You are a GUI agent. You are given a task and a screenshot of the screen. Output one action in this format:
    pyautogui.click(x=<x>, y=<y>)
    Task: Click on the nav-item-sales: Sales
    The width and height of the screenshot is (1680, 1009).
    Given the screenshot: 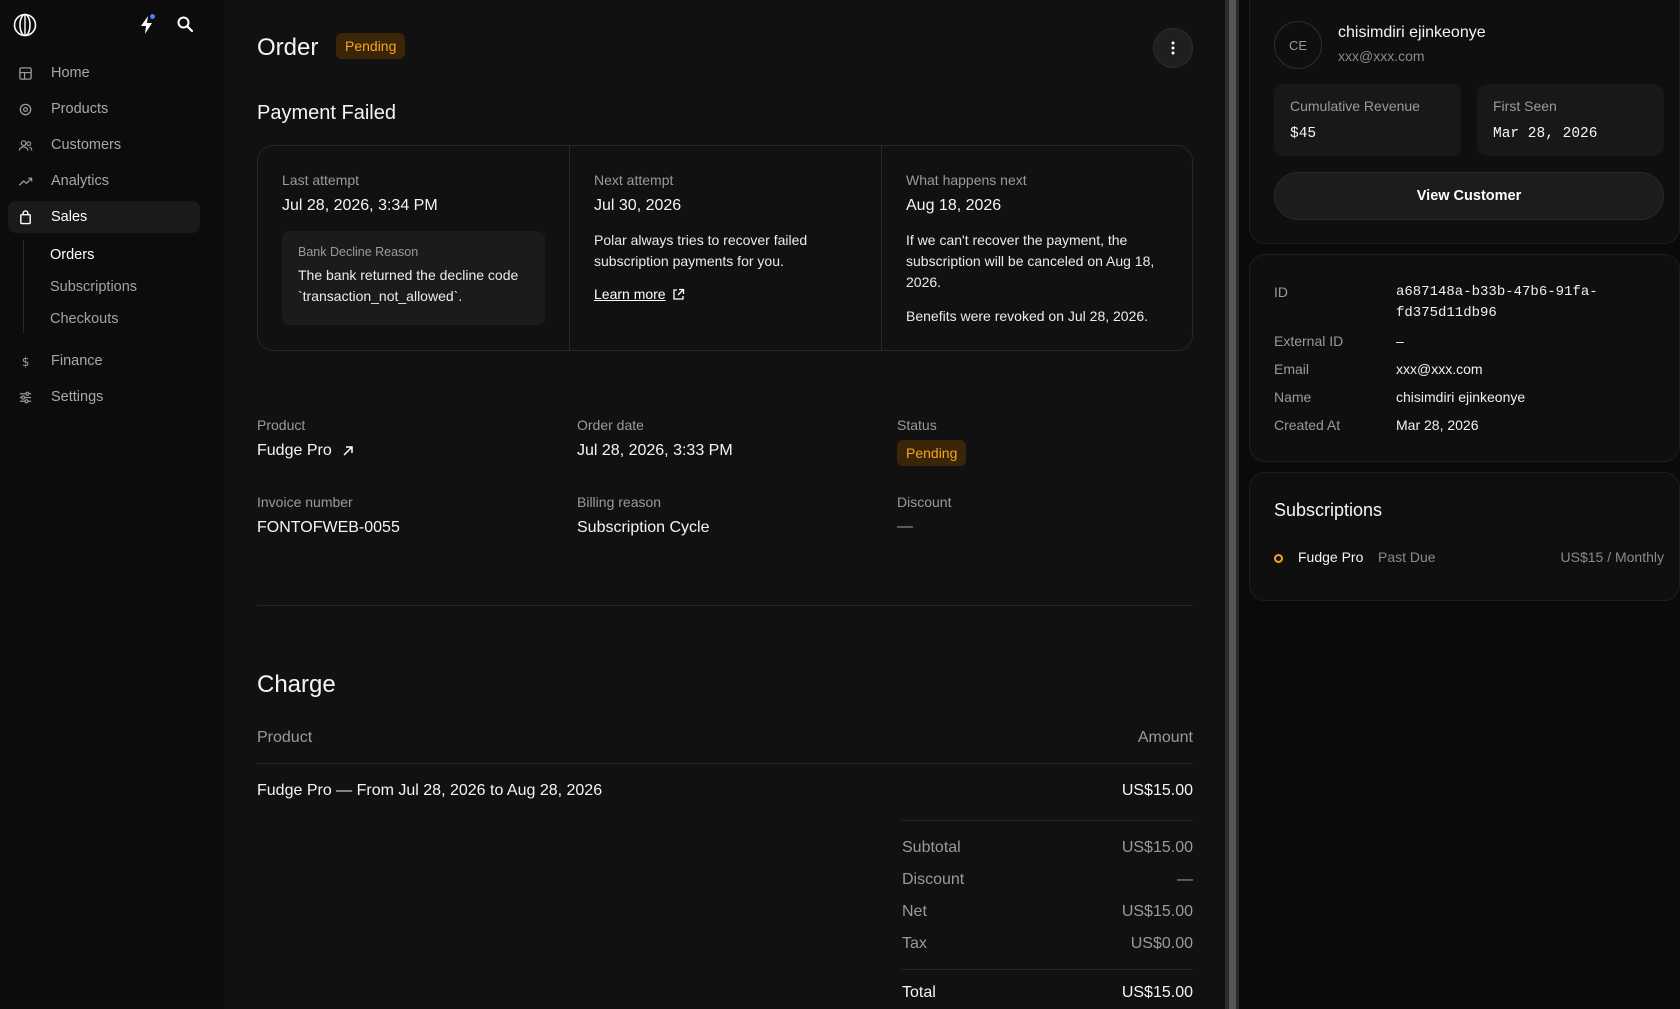 What is the action you would take?
    pyautogui.click(x=104, y=217)
    